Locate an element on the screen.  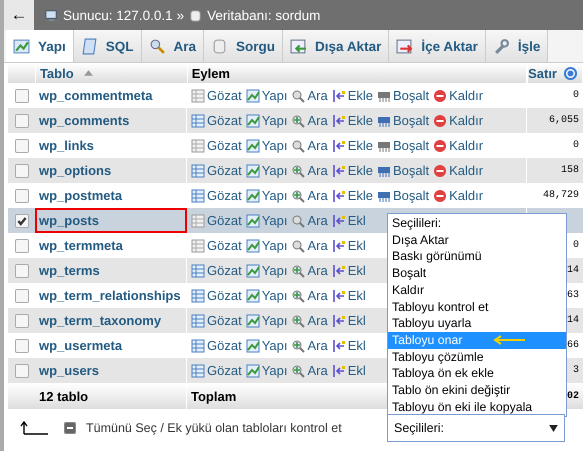
dropdown-option: Seçilileri: is located at coordinates (477, 223).